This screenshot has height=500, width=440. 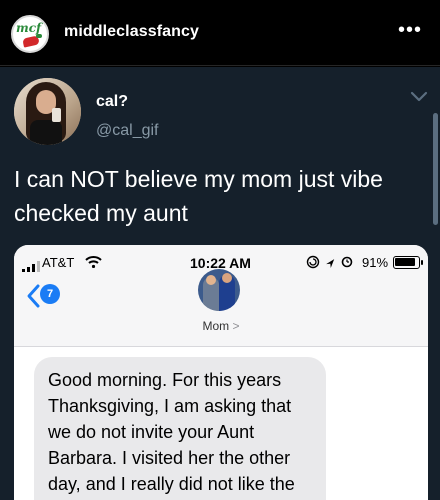 I want to click on contact-name: Mom >, so click(x=221, y=326).